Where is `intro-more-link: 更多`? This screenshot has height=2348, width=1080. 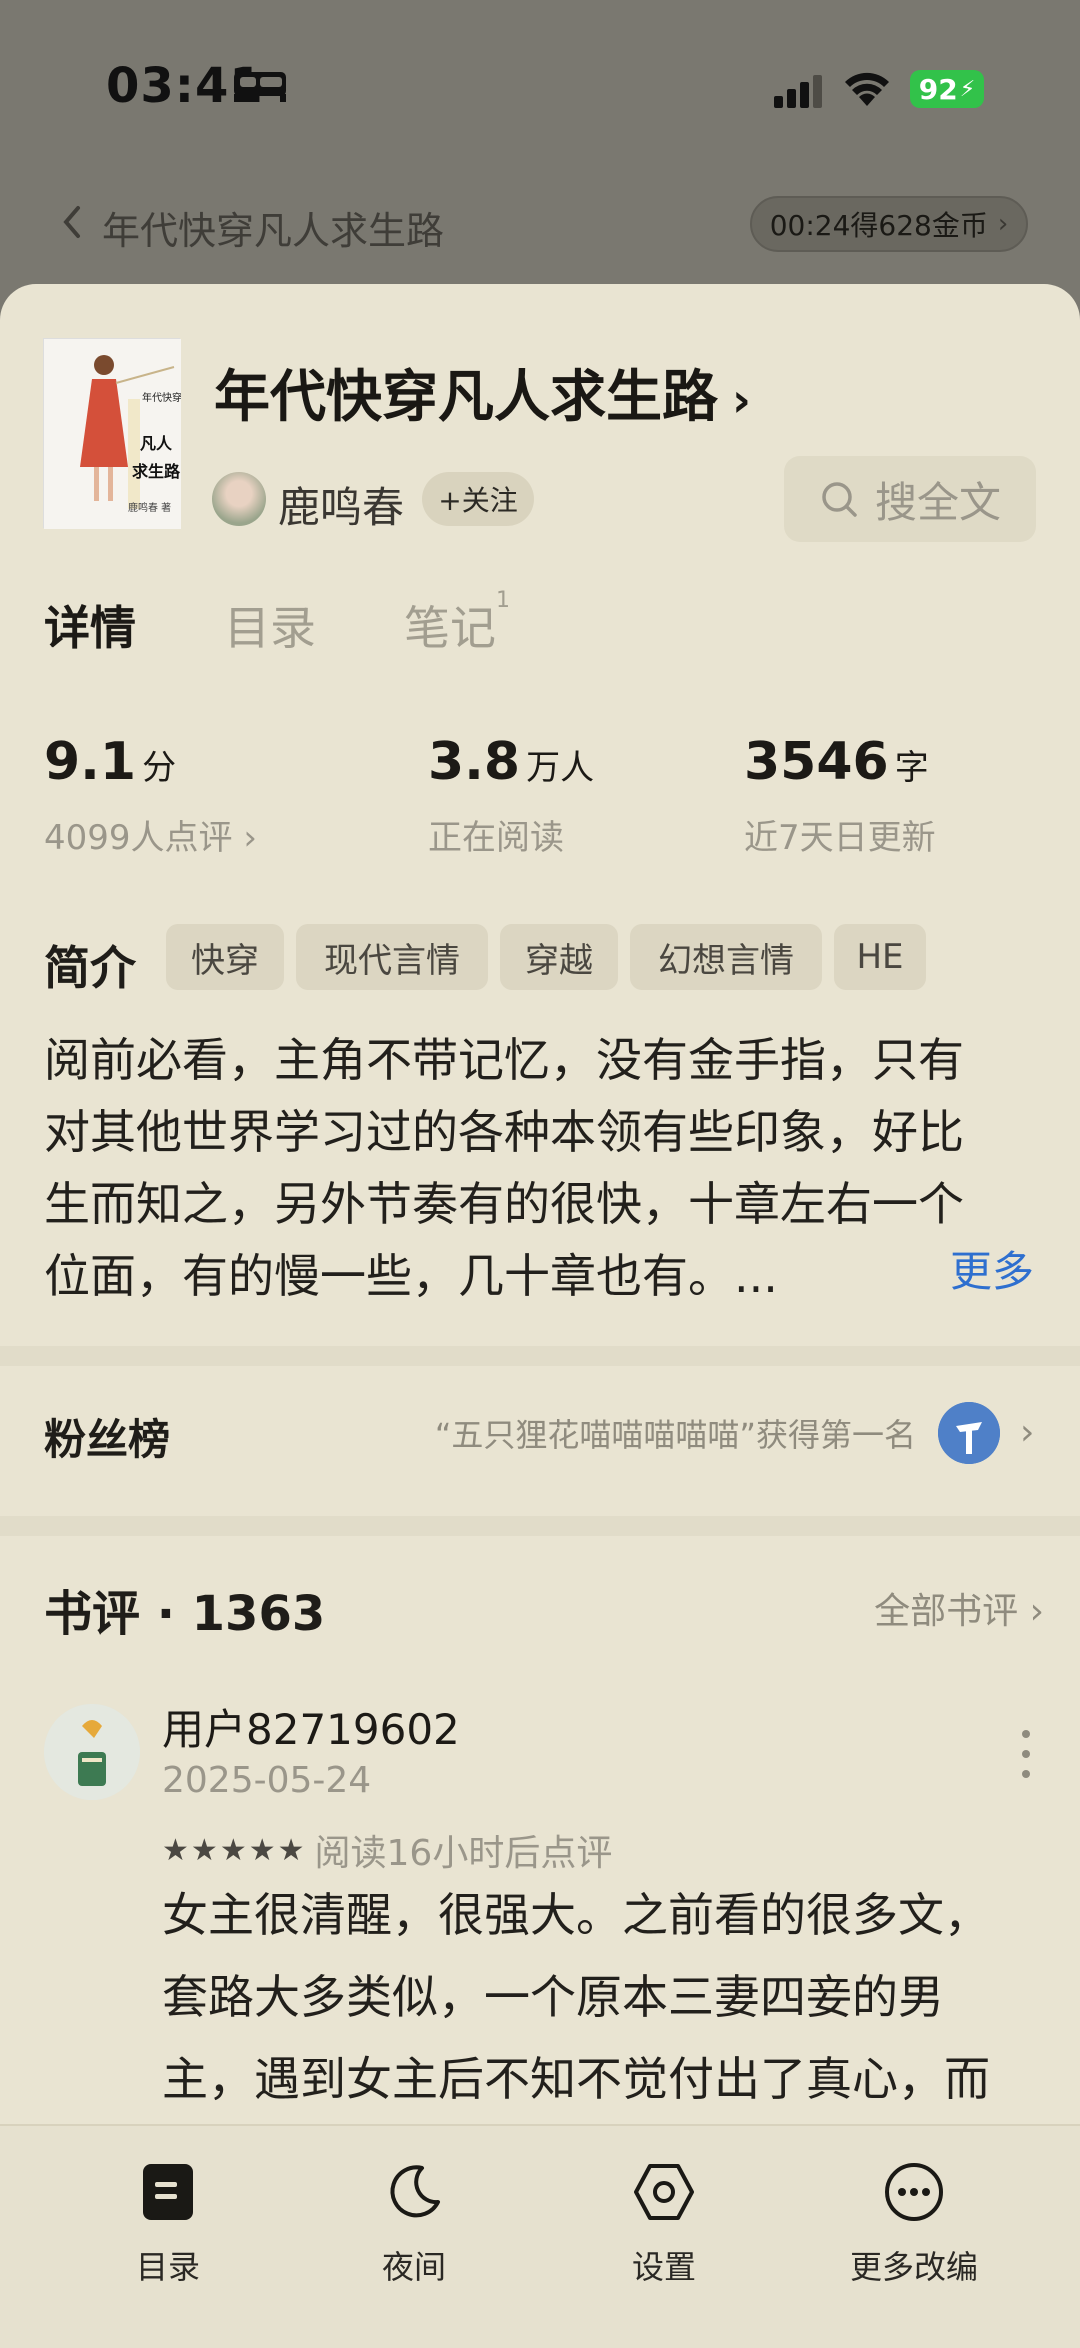 intro-more-link: 更多 is located at coordinates (992, 1268).